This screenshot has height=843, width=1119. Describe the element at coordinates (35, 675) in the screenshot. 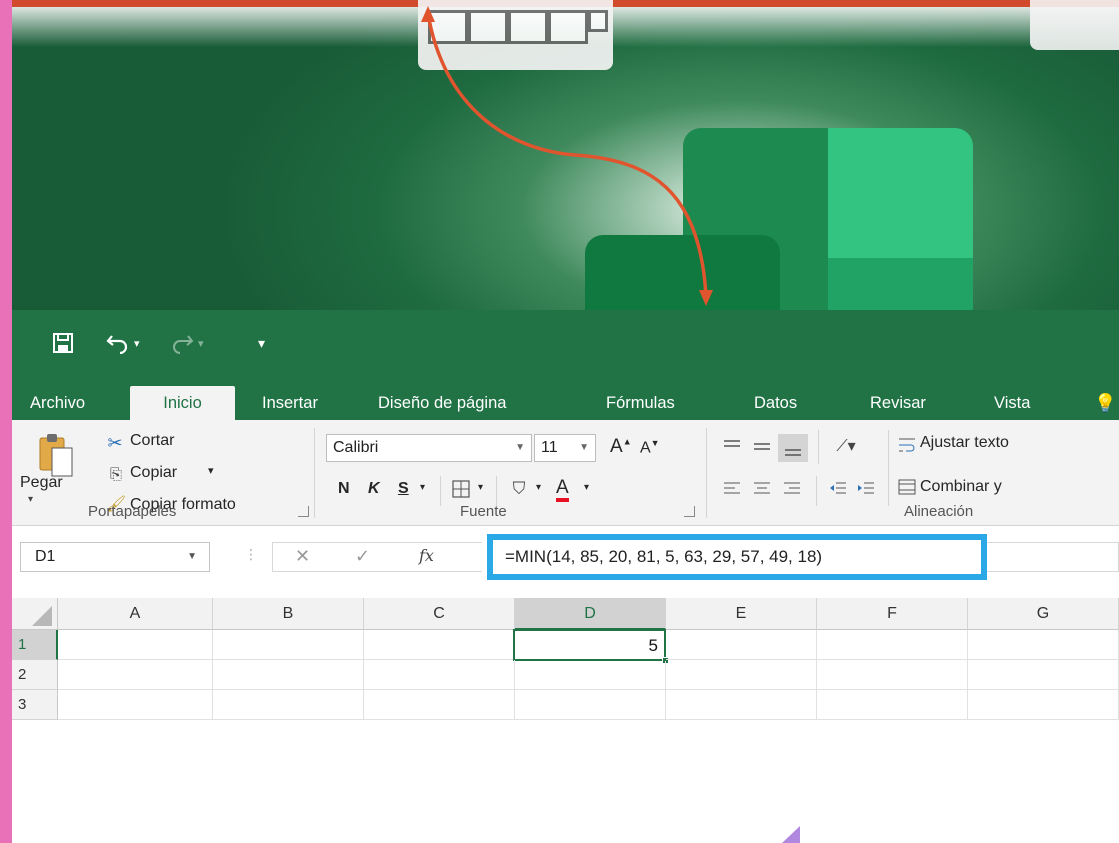

I see `row-header: 2` at that location.